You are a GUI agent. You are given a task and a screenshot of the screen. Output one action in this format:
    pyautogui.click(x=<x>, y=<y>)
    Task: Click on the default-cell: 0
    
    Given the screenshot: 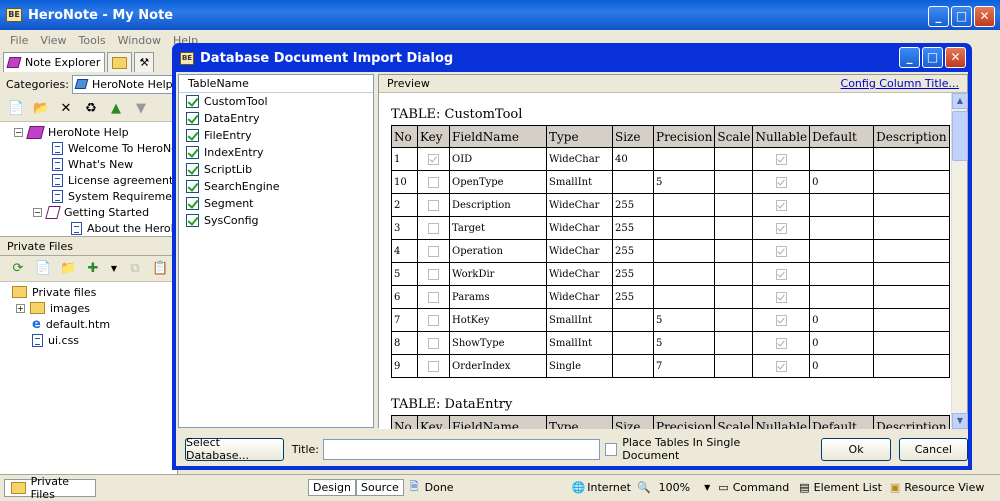 What is the action you would take?
    pyautogui.click(x=842, y=366)
    